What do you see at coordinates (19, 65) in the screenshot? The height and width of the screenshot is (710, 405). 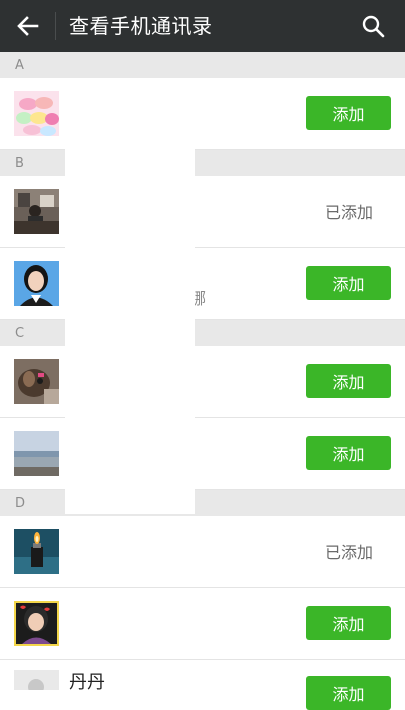 I see `section-letter: A` at bounding box center [19, 65].